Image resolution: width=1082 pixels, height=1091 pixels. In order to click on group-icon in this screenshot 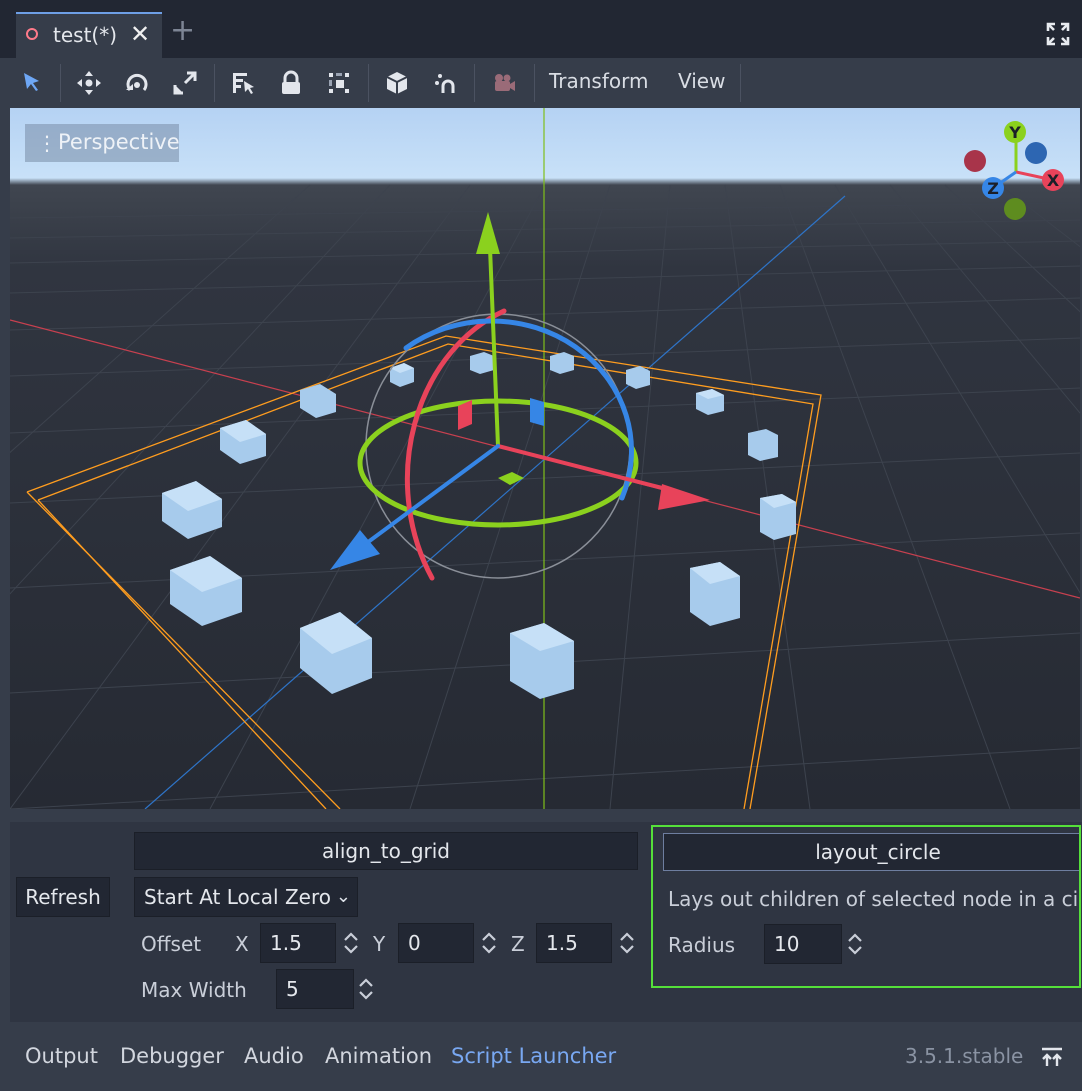, I will do `click(339, 83)`.